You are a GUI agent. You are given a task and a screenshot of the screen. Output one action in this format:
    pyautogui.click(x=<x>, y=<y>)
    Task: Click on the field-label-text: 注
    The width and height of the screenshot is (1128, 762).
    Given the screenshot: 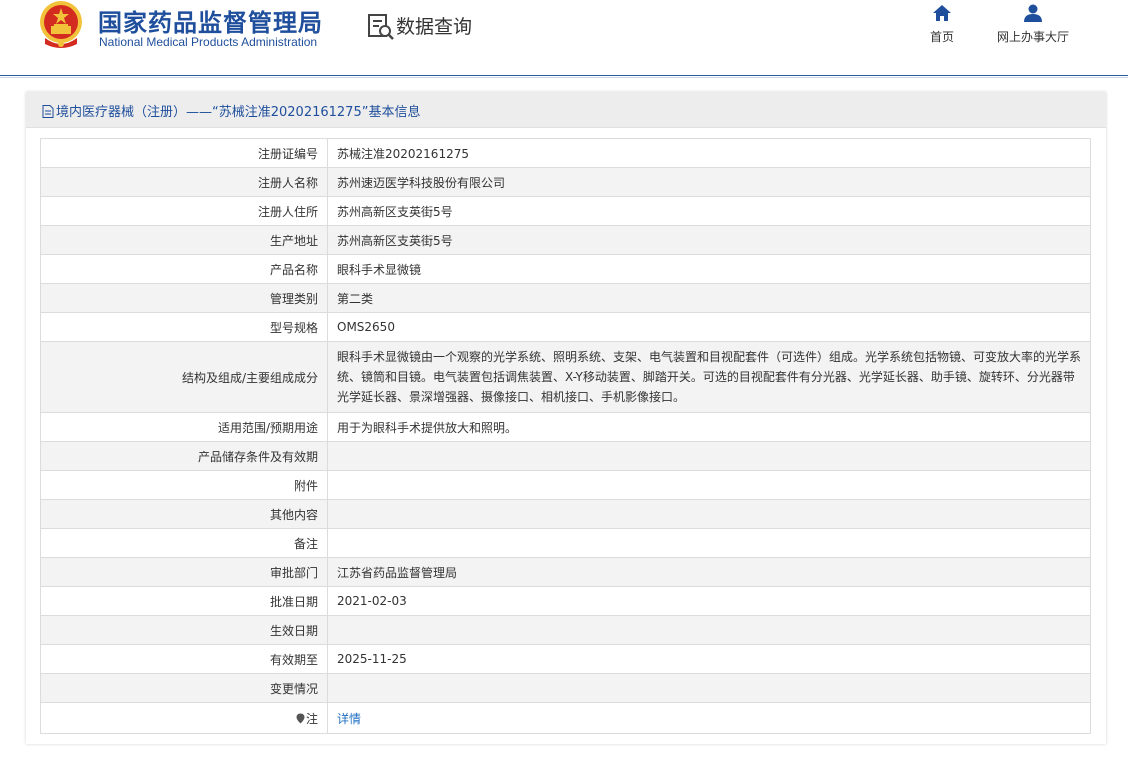 What is the action you would take?
    pyautogui.click(x=311, y=718)
    